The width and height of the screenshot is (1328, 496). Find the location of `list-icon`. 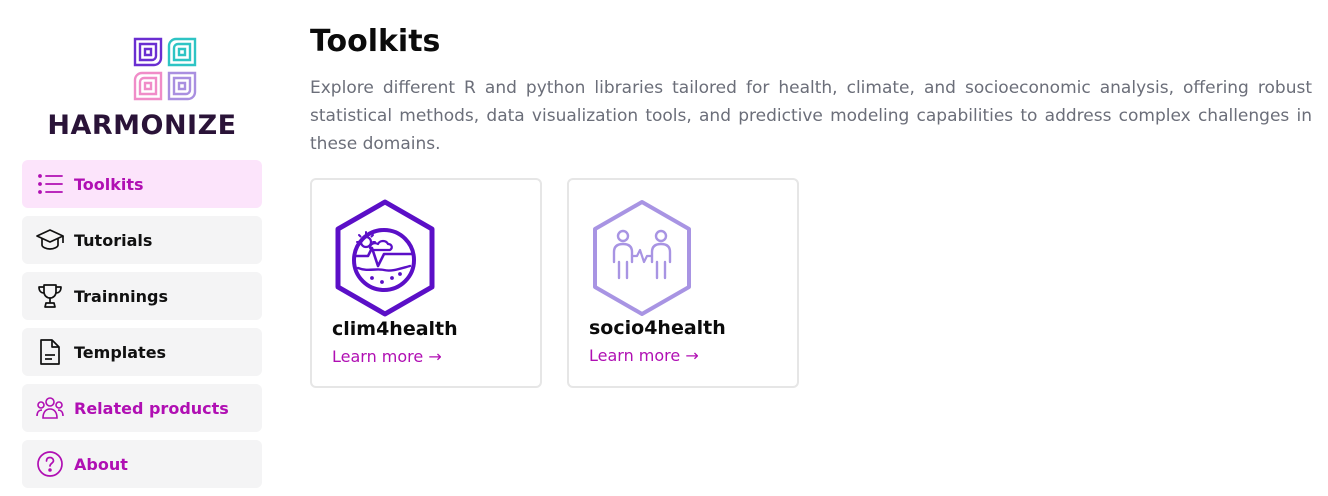

list-icon is located at coordinates (50, 184).